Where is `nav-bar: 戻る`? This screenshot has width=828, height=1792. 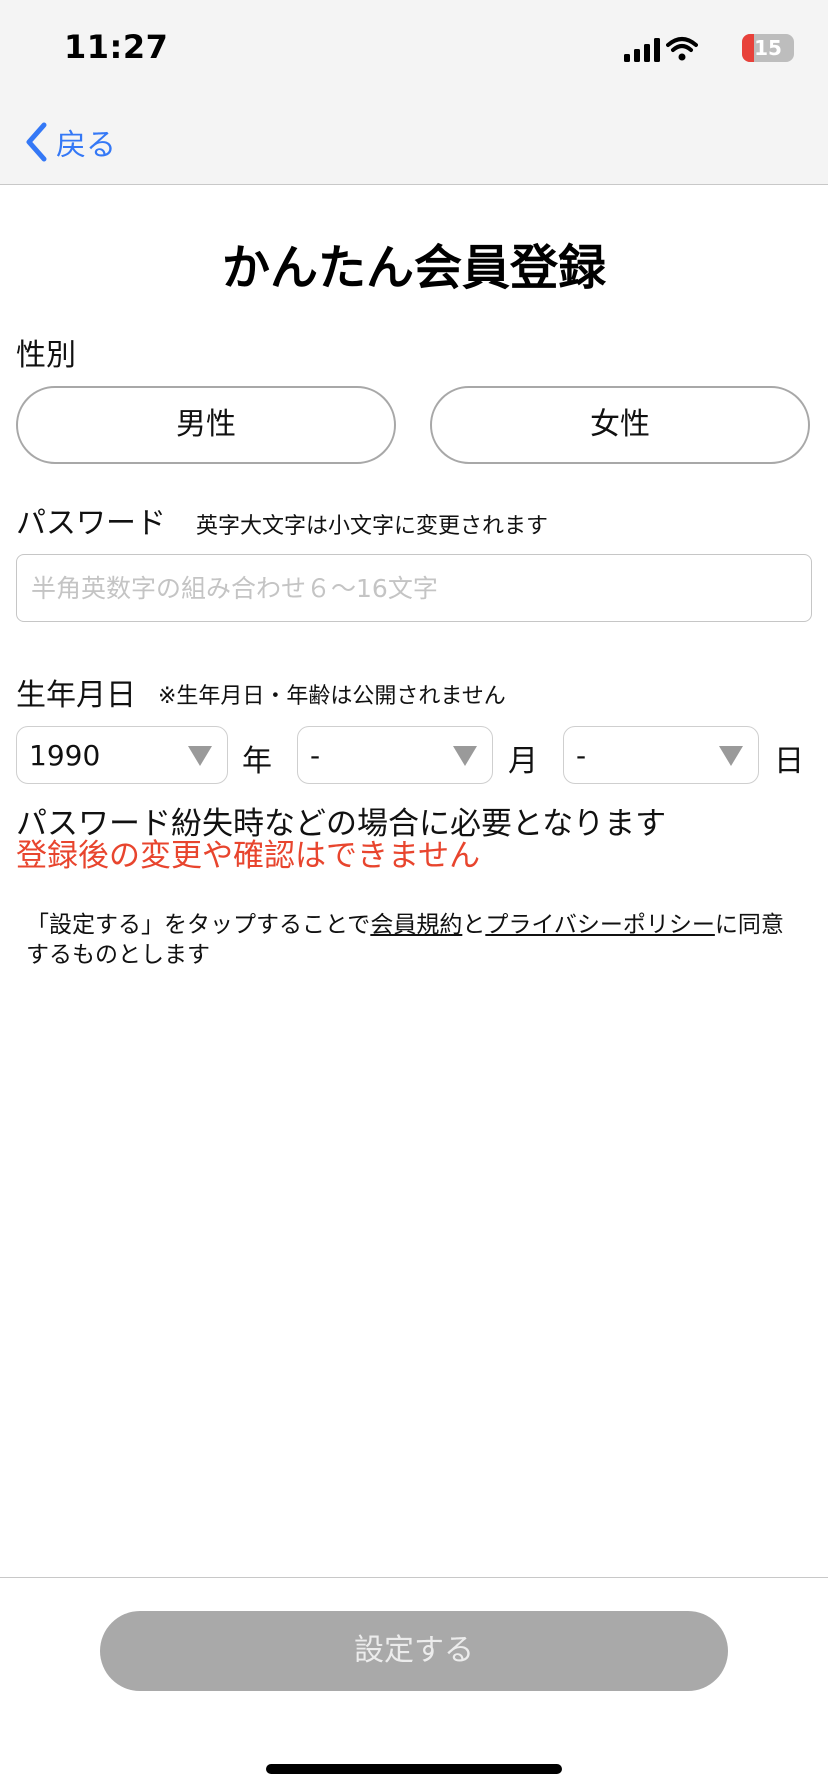
nav-bar: 戻る is located at coordinates (414, 142).